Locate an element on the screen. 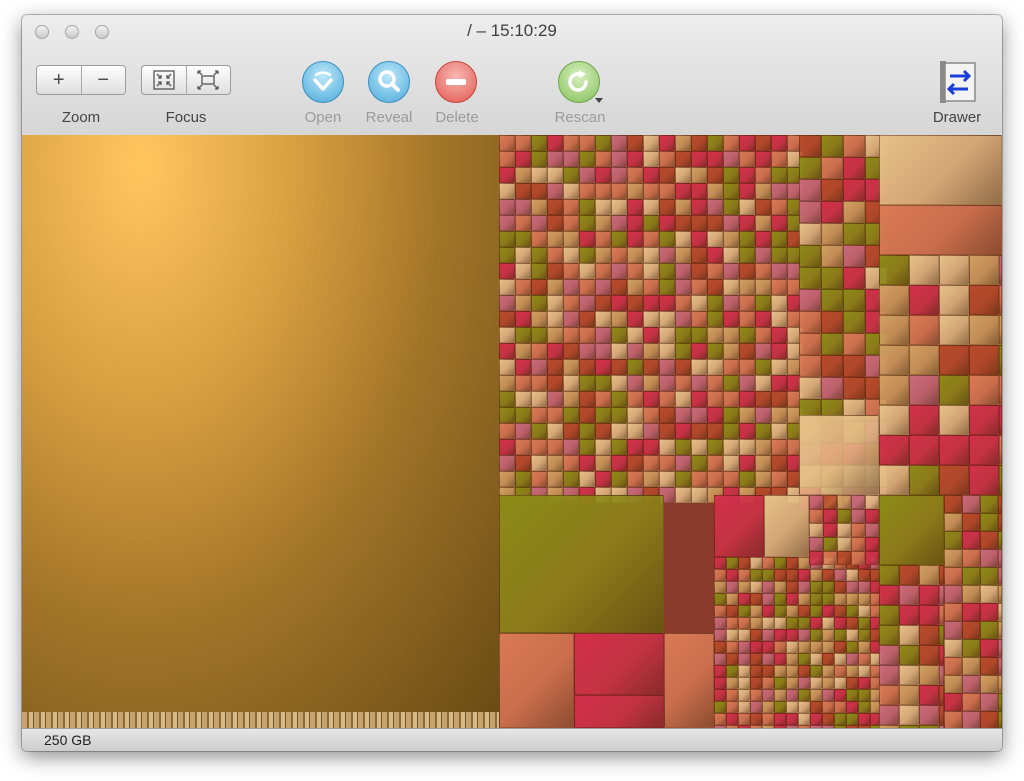  focus-out-button is located at coordinates (209, 80).